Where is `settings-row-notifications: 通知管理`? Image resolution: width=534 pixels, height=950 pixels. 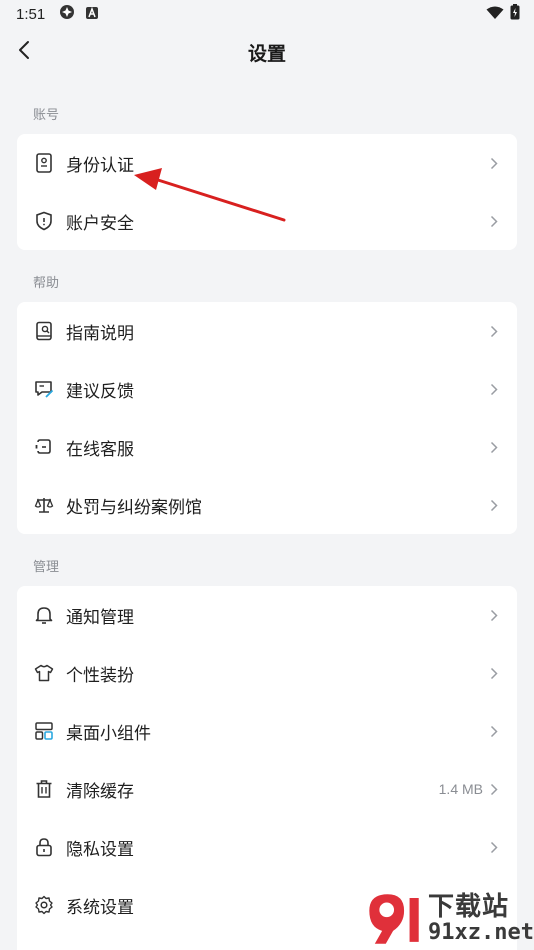 settings-row-notifications: 通知管理 is located at coordinates (267, 615).